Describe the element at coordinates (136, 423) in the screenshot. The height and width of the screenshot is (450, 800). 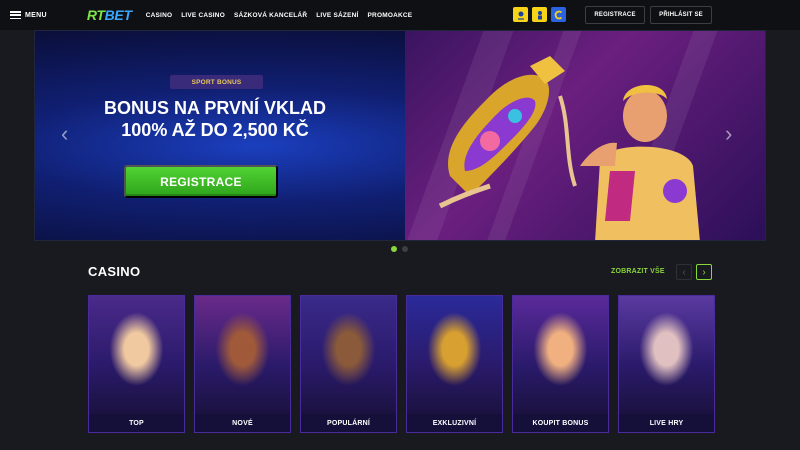
I see `card-label: TOP` at that location.